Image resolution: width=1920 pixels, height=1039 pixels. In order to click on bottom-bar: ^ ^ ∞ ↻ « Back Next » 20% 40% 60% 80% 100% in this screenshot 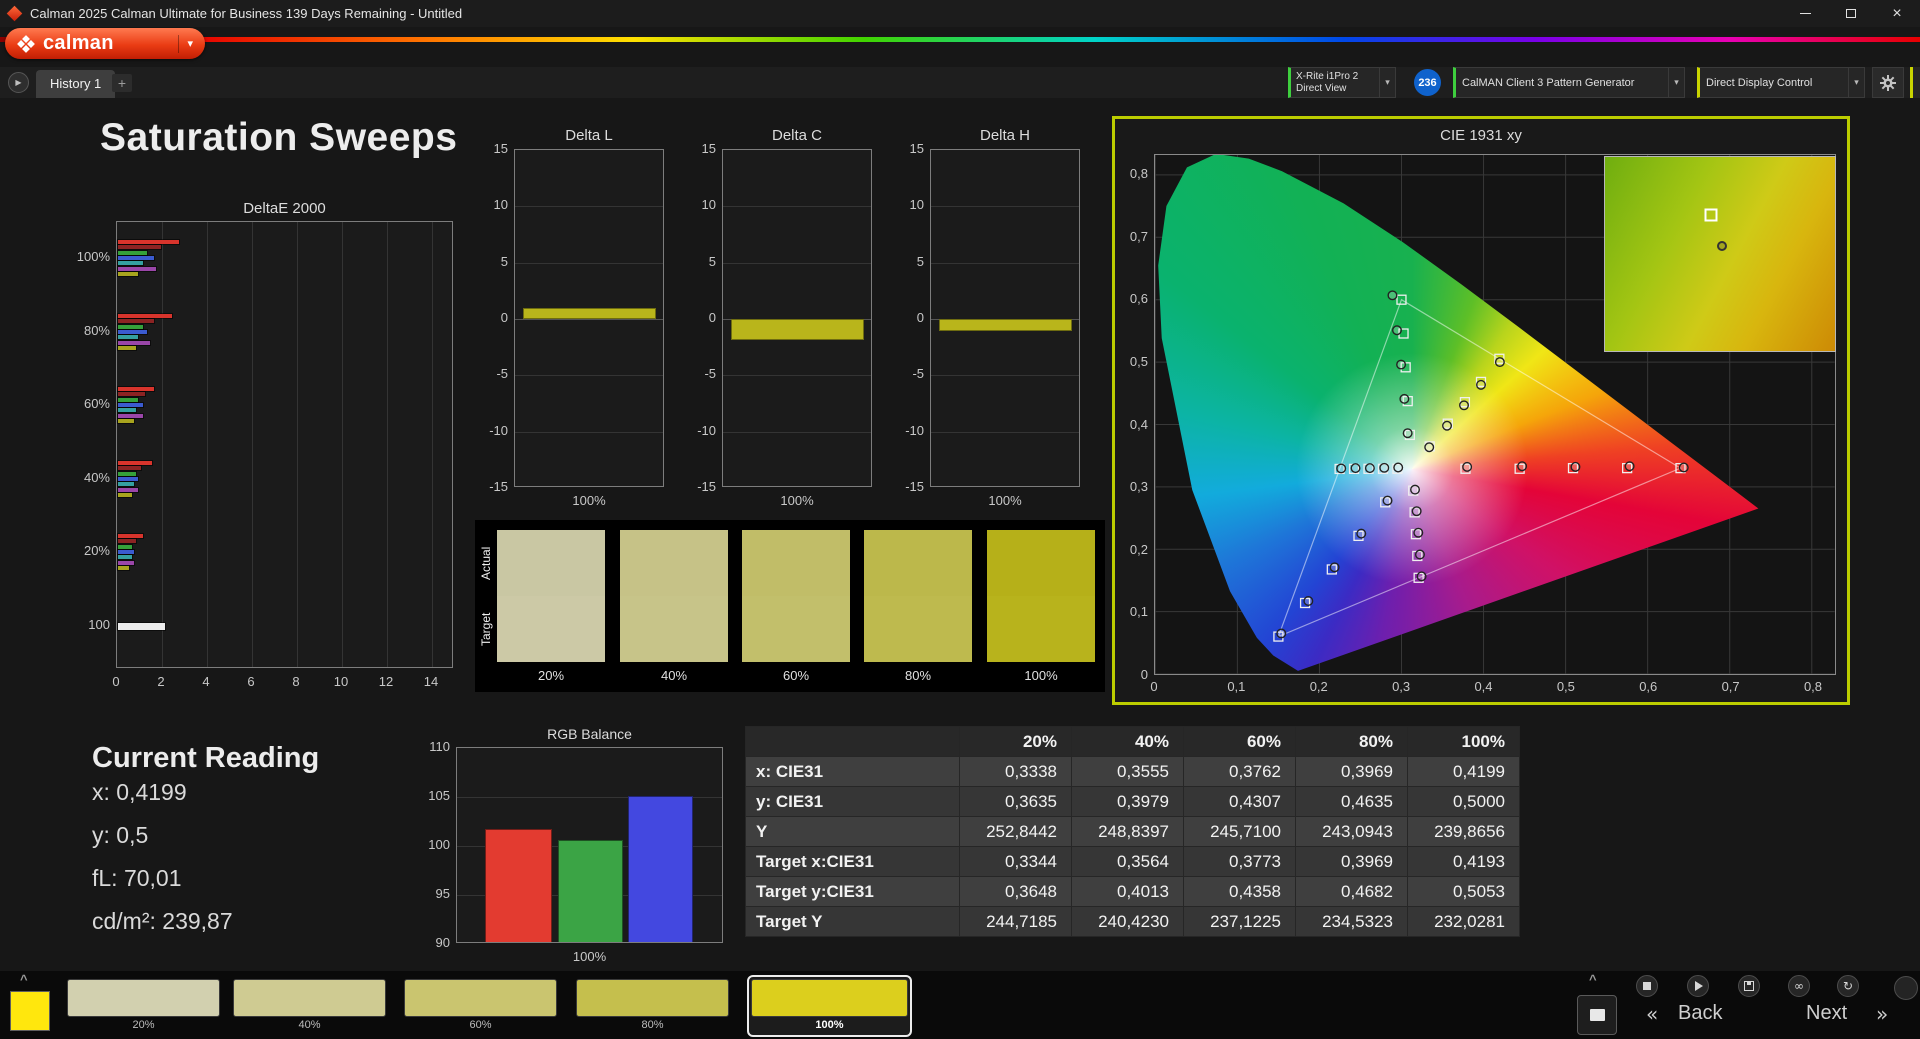, I will do `click(960, 1005)`.